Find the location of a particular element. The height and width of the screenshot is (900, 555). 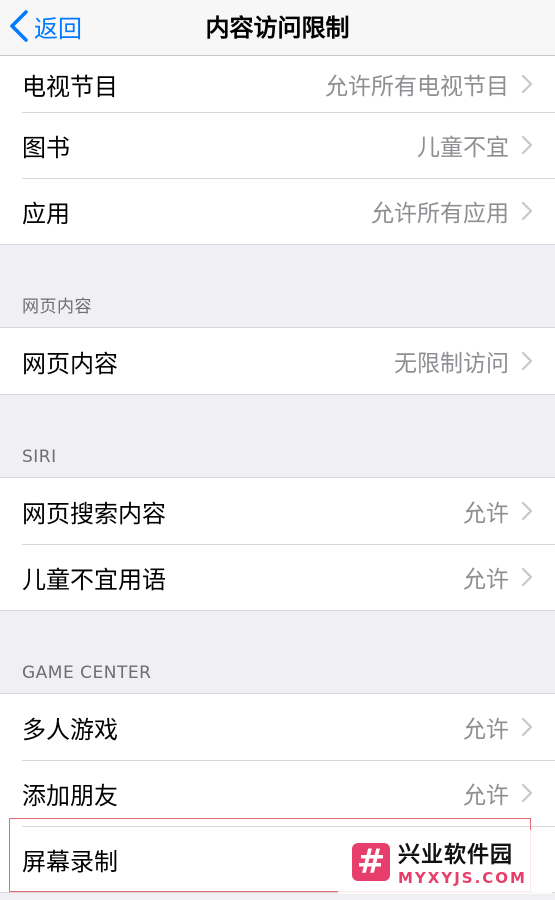

row-value: 无限制访问 is located at coordinates (451, 364).